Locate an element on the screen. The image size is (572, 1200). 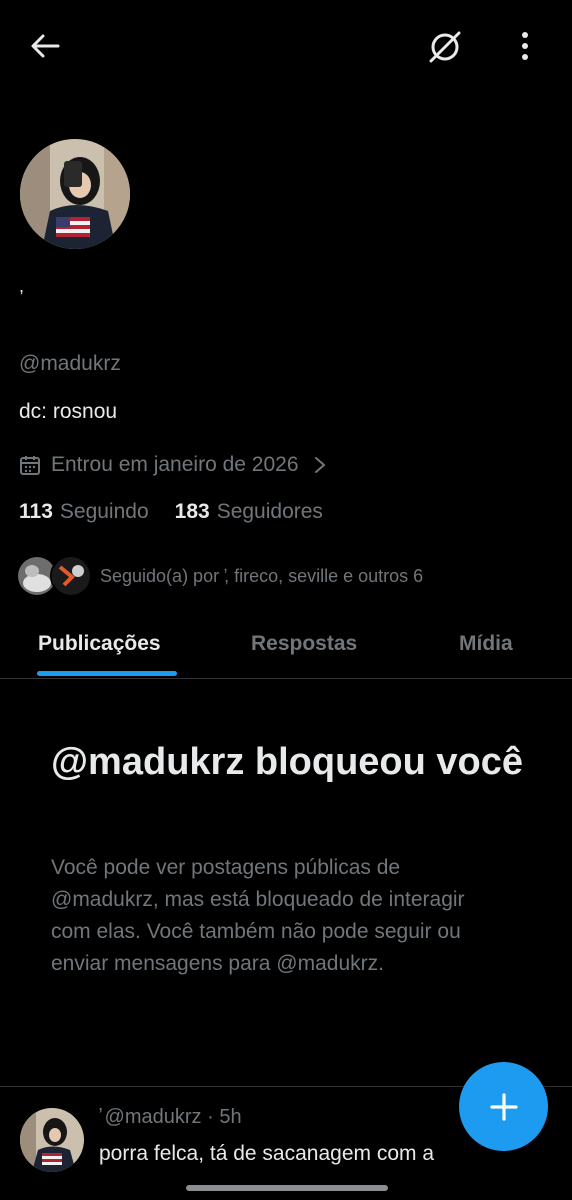
joined-date-row: Entrou em janeiro de 2026 is located at coordinates (173, 465).